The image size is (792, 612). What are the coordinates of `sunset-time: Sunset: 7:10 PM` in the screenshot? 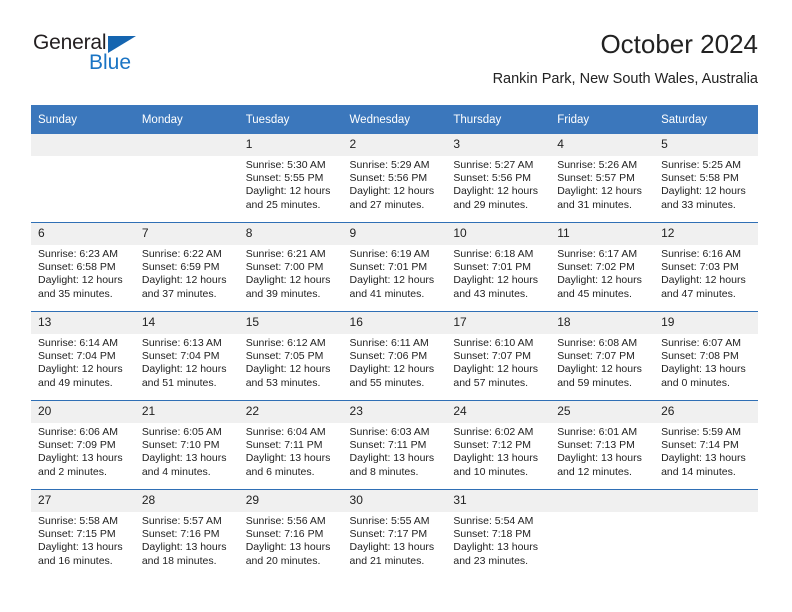 It's located at (180, 445).